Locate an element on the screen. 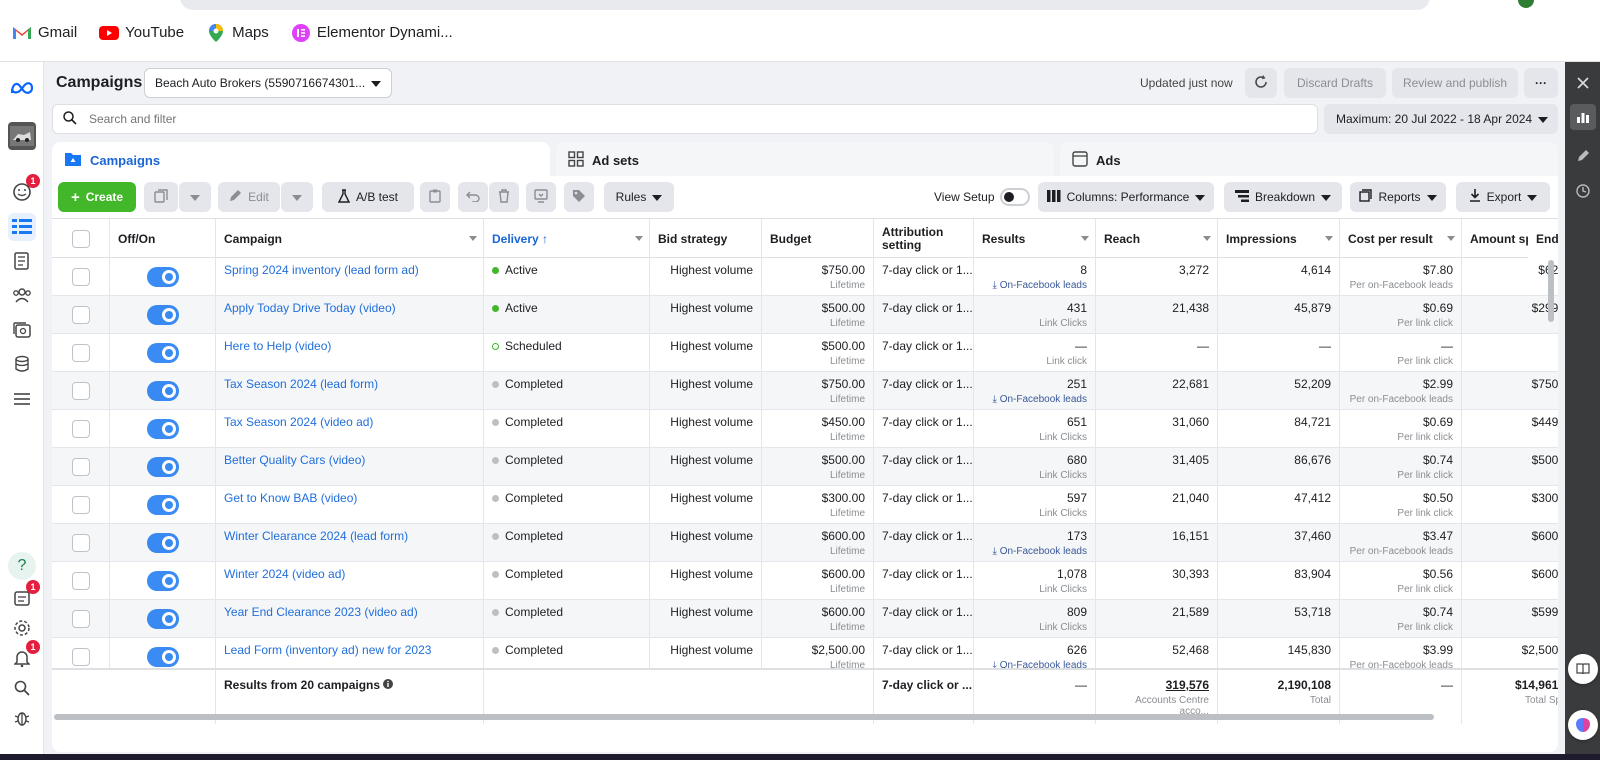 This screenshot has height=760, width=1600. col-campaign: Campaign is located at coordinates (350, 239).